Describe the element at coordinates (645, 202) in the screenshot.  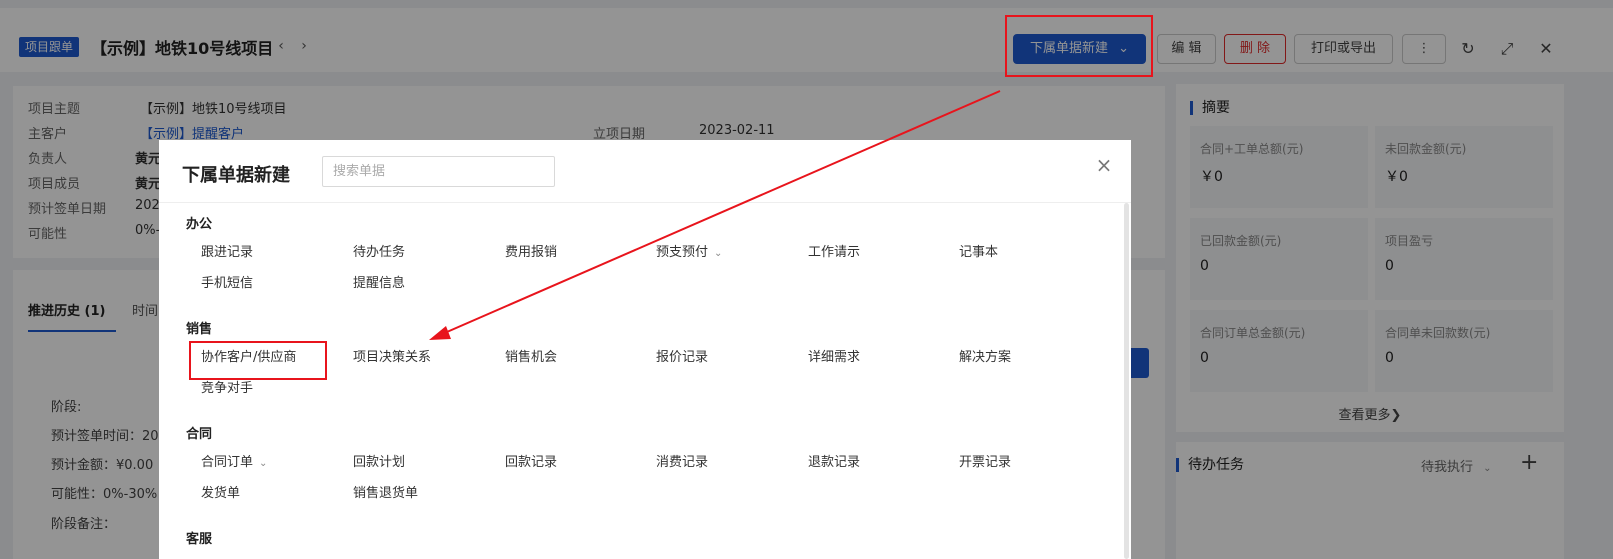
I see `divider` at that location.